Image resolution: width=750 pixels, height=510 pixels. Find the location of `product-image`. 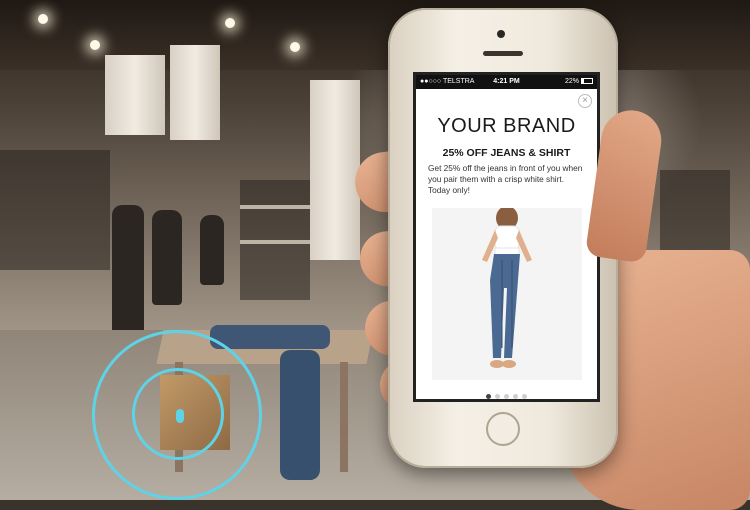

product-image is located at coordinates (507, 293).